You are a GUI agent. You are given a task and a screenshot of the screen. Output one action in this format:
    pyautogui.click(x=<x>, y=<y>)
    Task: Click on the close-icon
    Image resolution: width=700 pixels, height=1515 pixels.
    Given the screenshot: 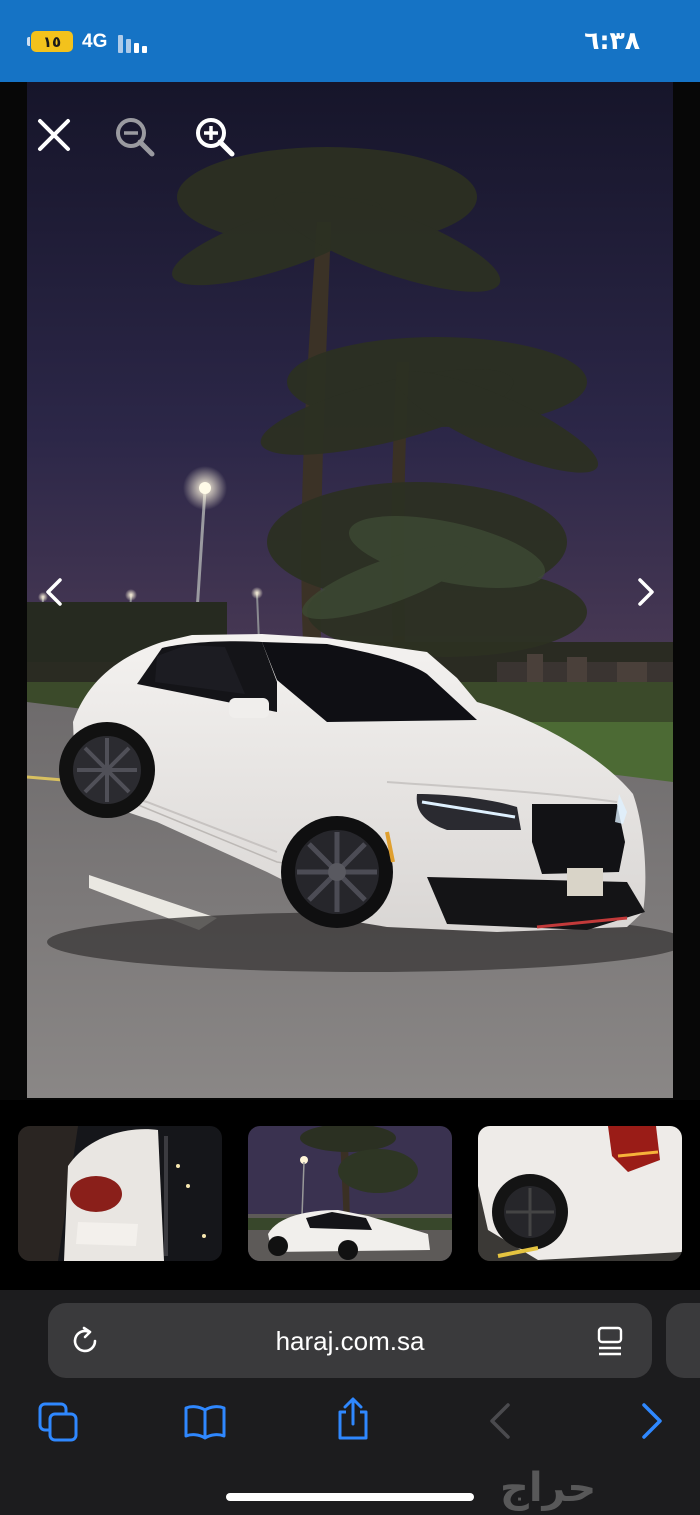 What is the action you would take?
    pyautogui.click(x=54, y=135)
    